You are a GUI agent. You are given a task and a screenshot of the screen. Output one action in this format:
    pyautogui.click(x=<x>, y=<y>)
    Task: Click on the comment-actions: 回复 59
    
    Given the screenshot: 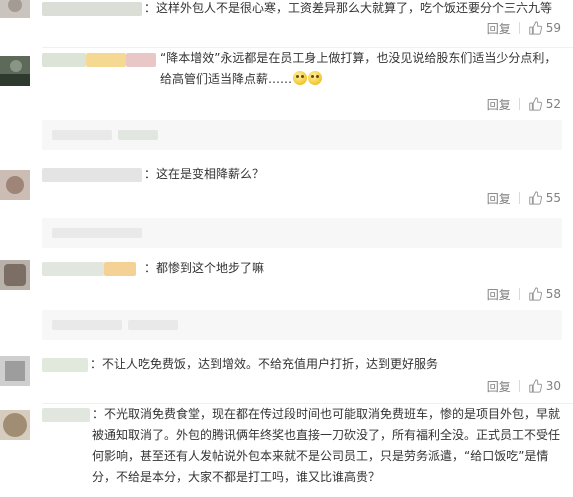 What is the action you would take?
    pyautogui.click(x=524, y=28)
    